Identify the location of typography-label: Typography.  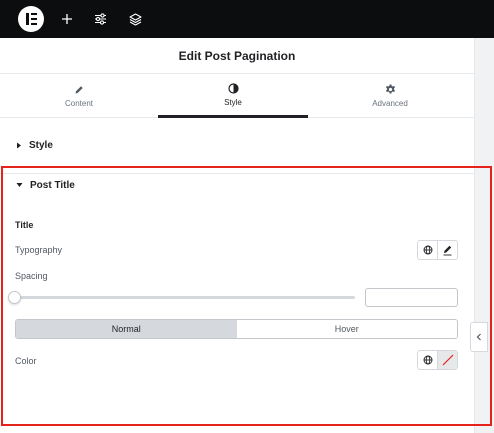
(39, 250).